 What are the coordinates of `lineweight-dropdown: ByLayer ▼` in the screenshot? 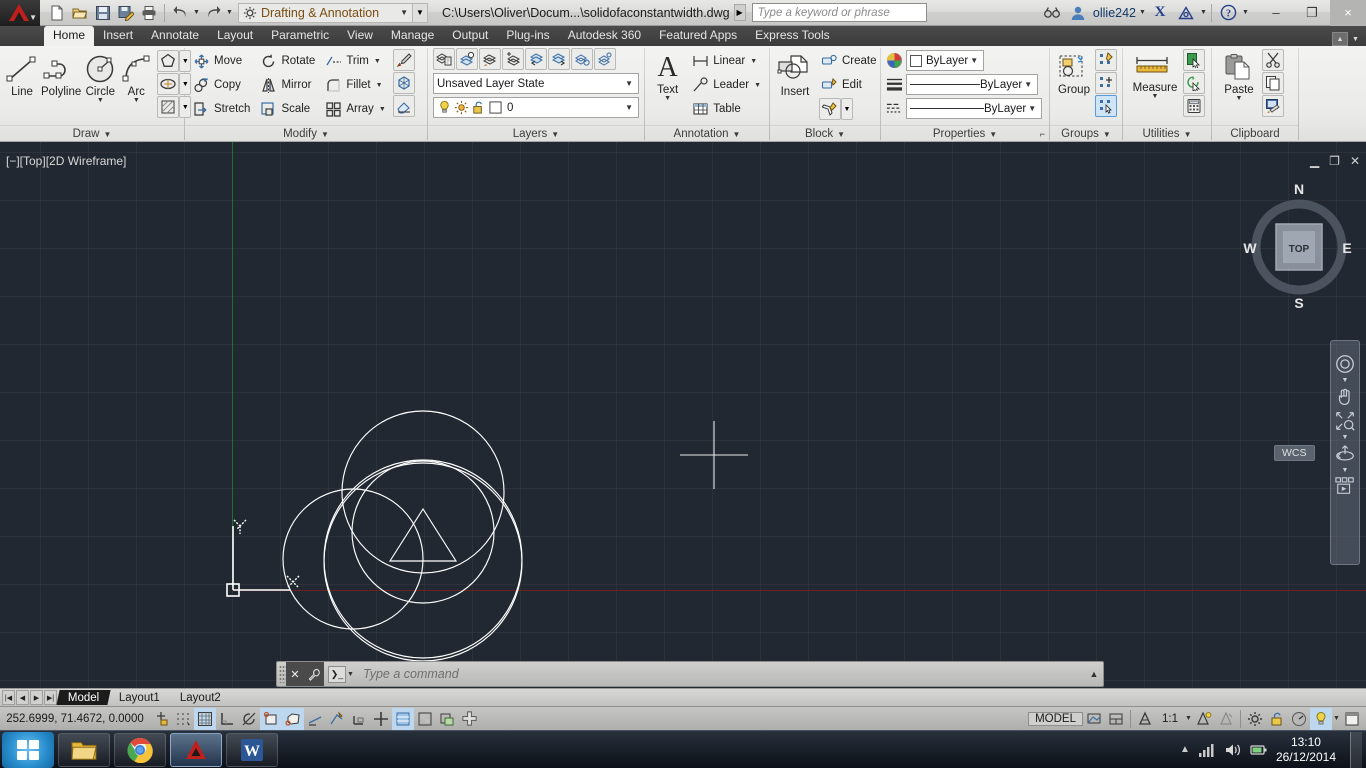 It's located at (974, 108).